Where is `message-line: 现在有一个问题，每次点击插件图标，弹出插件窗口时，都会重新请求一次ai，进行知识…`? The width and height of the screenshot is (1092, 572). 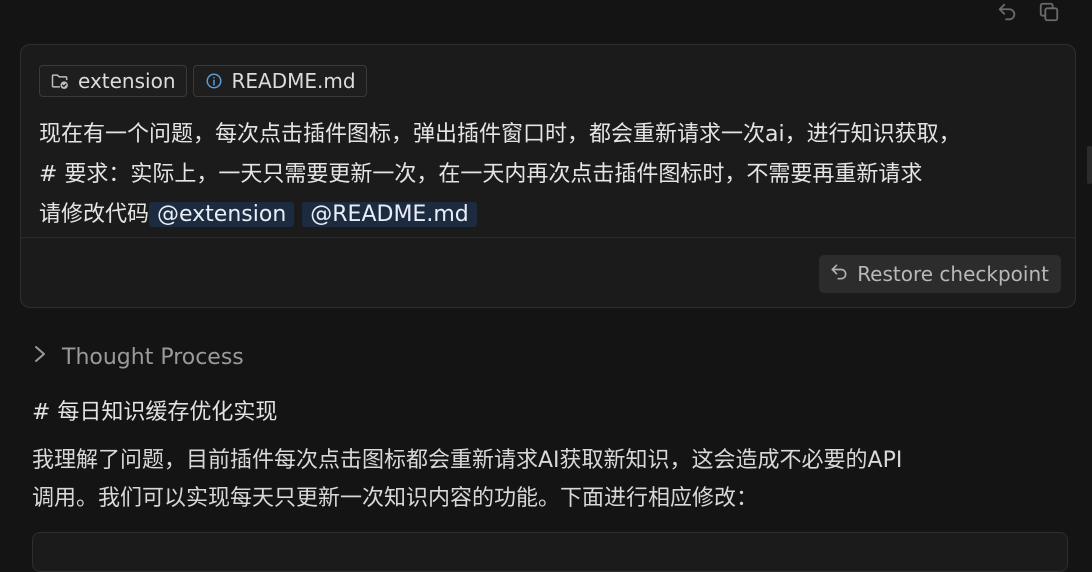
message-line: 现在有一个问题，每次点击插件图标，弹出插件窗口时，都会重新请求一次ai，进行知识… is located at coordinates (500, 134).